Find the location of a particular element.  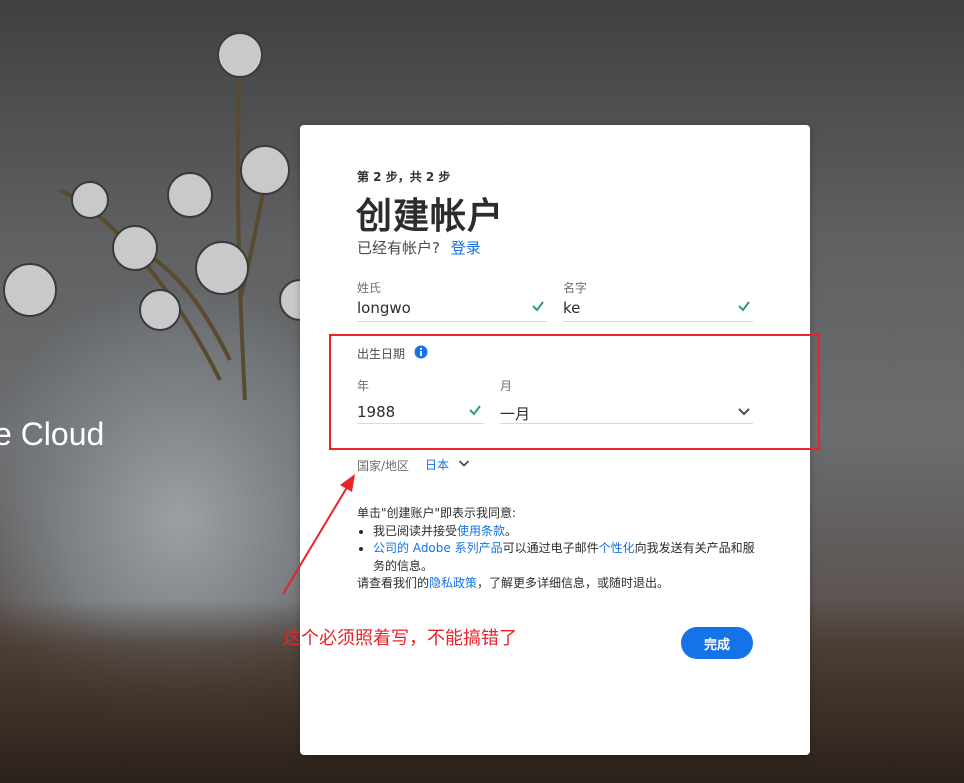

annotation-arrow is located at coordinates (318, 534).